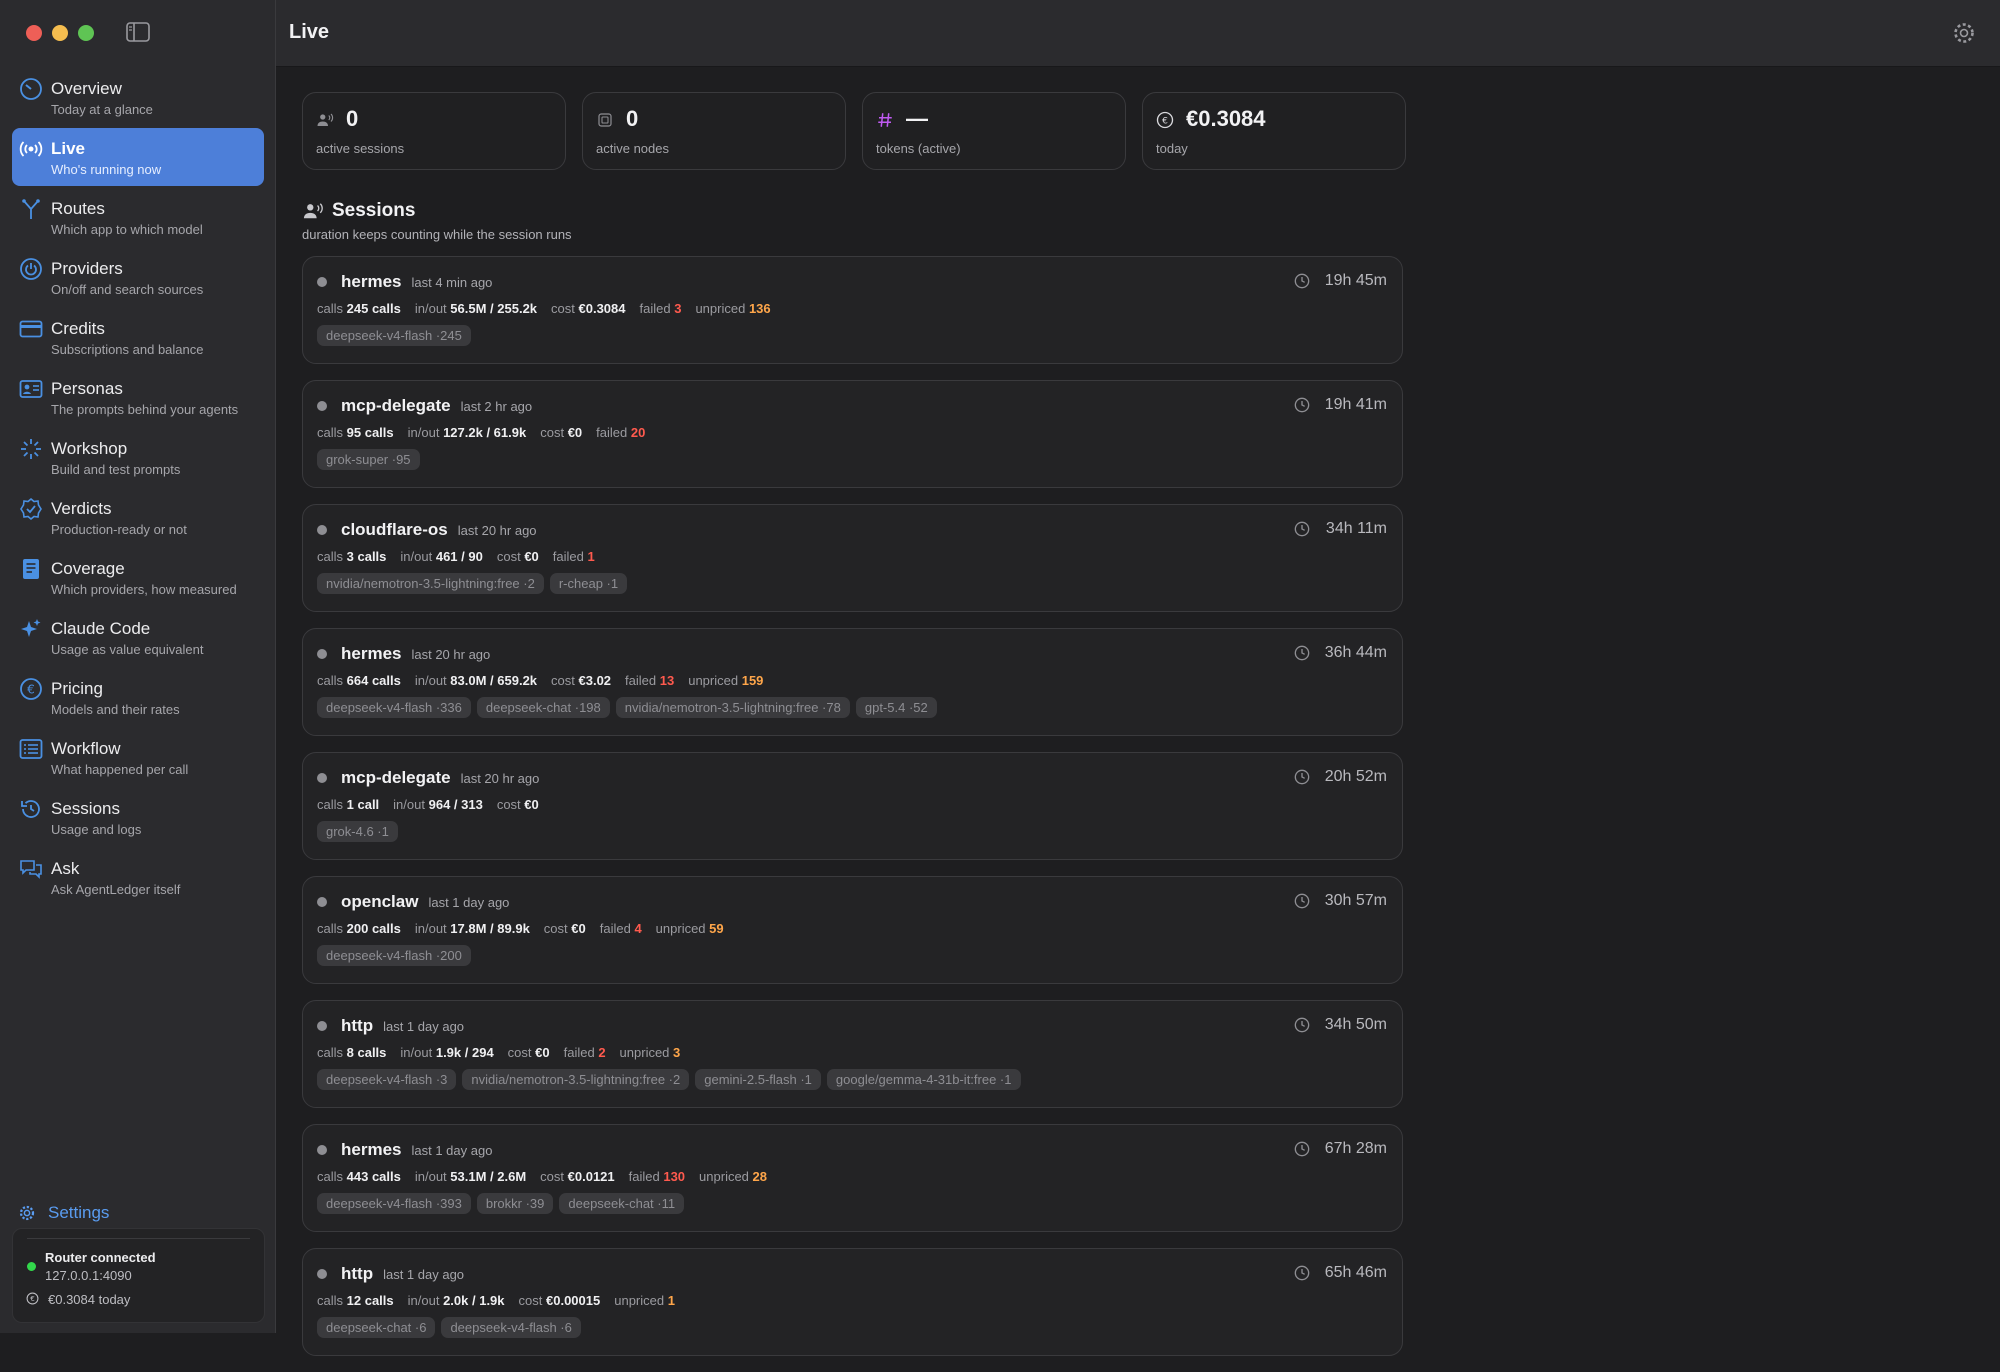 The width and height of the screenshot is (2000, 1372). Describe the element at coordinates (371, 281) in the screenshot. I see `session-name: hermes` at that location.